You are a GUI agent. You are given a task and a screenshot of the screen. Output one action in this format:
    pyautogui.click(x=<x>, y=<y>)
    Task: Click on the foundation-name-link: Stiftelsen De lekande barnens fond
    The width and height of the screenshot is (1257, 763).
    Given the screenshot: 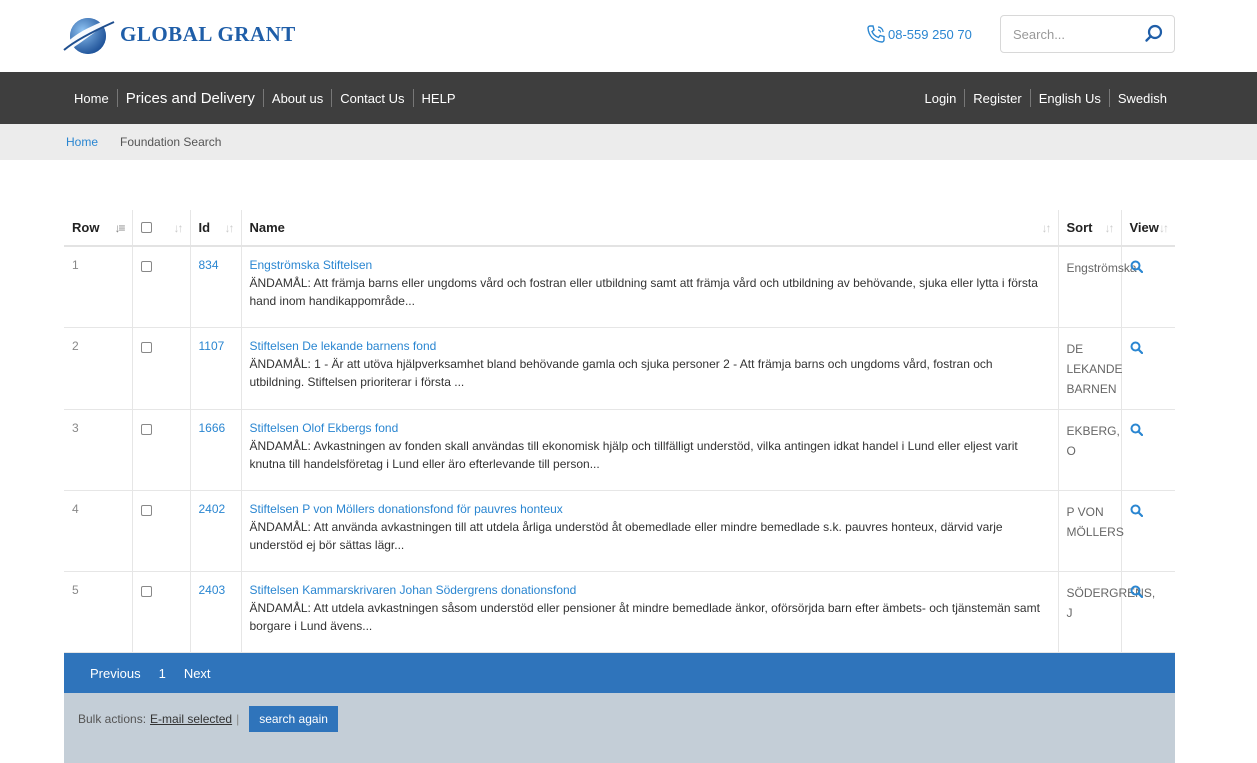 What is the action you would take?
    pyautogui.click(x=650, y=346)
    